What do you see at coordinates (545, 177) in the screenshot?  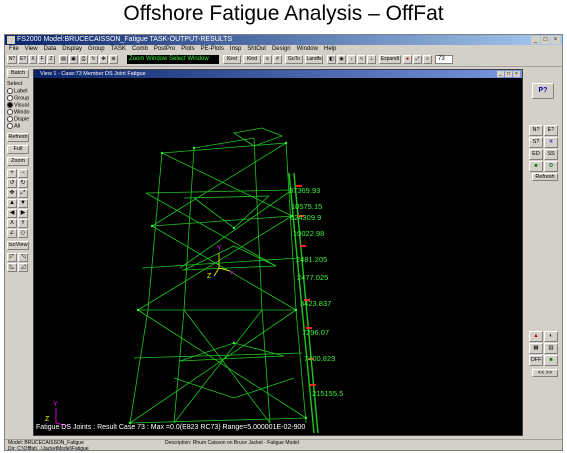 I see `right-refresh-button: Refresh` at bounding box center [545, 177].